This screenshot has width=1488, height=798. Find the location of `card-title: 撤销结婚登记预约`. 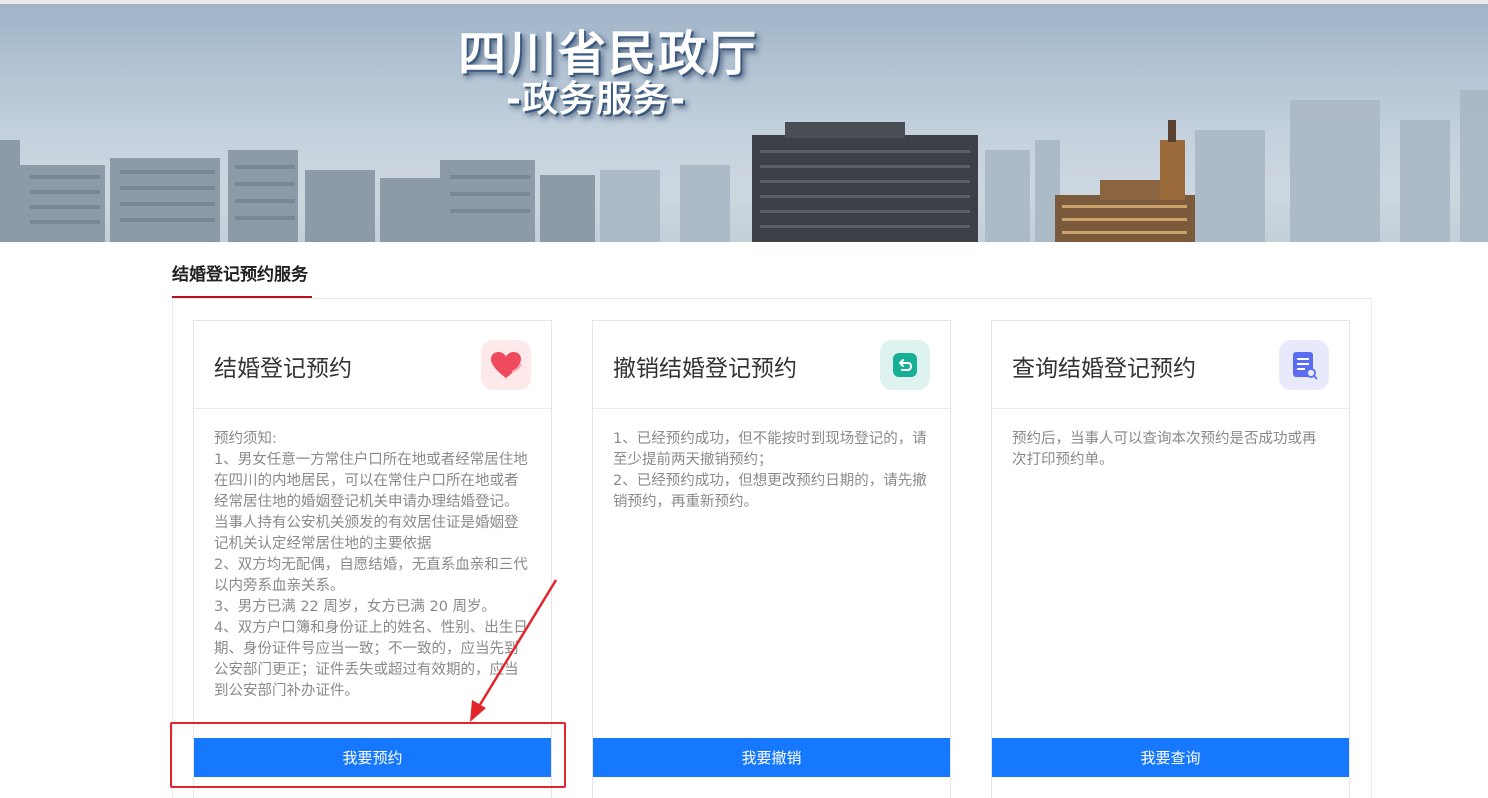

card-title: 撤销结婚登记预约 is located at coordinates (705, 369).